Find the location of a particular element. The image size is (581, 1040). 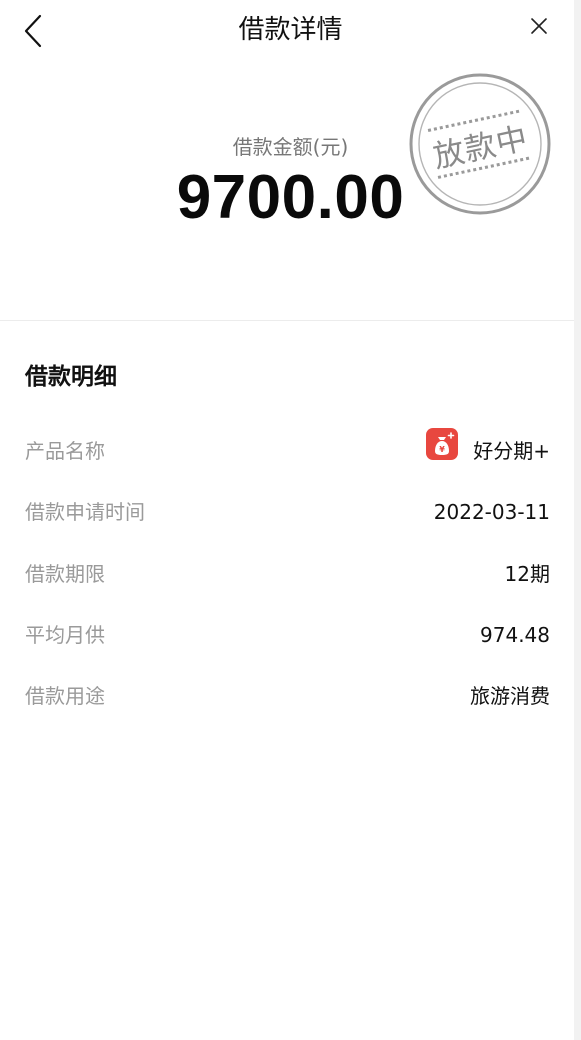

close-button is located at coordinates (539, 27).